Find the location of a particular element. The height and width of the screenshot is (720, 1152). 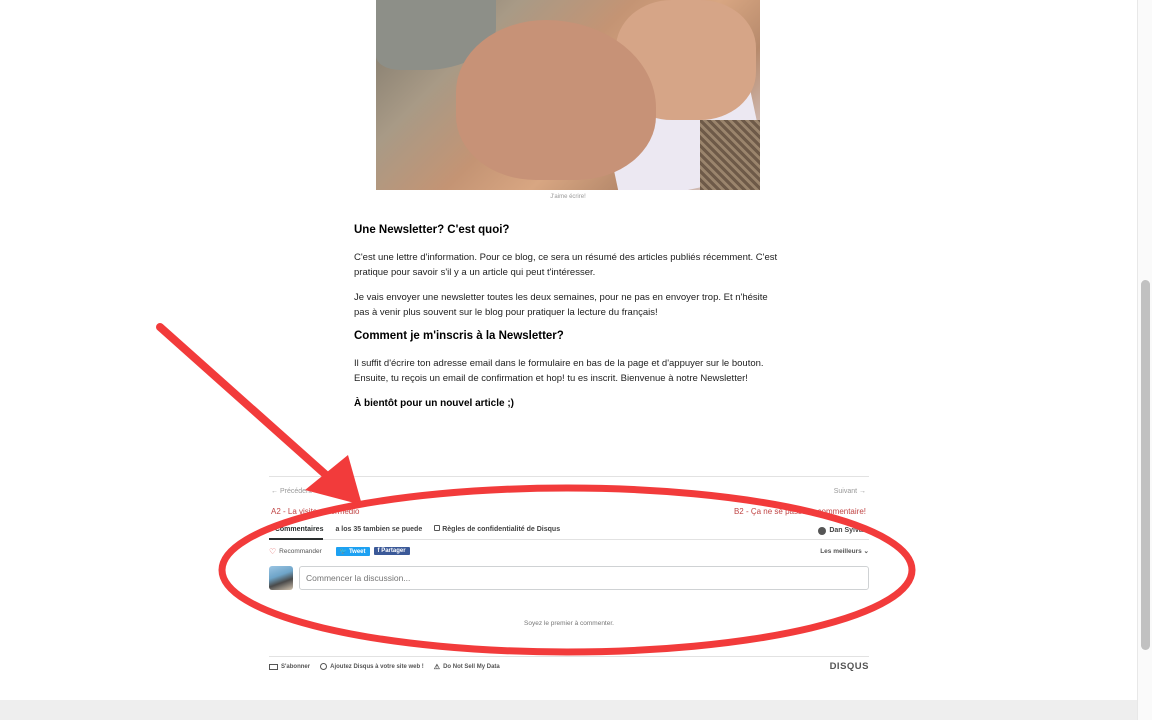

scrollbar-thumb is located at coordinates (1145, 465).